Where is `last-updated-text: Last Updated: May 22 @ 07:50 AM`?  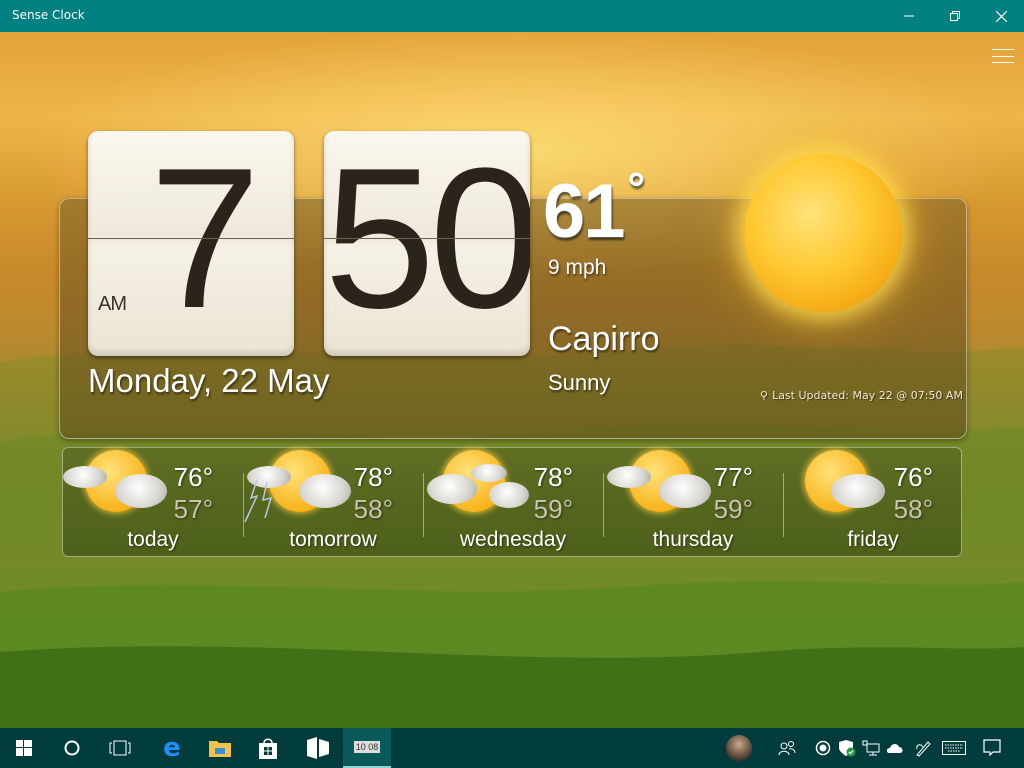
last-updated-text: Last Updated: May 22 @ 07:50 AM is located at coordinates (867, 395).